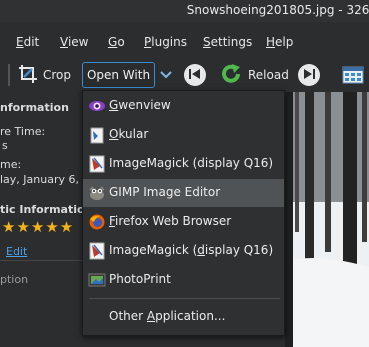  I want to click on previous-button, so click(195, 75).